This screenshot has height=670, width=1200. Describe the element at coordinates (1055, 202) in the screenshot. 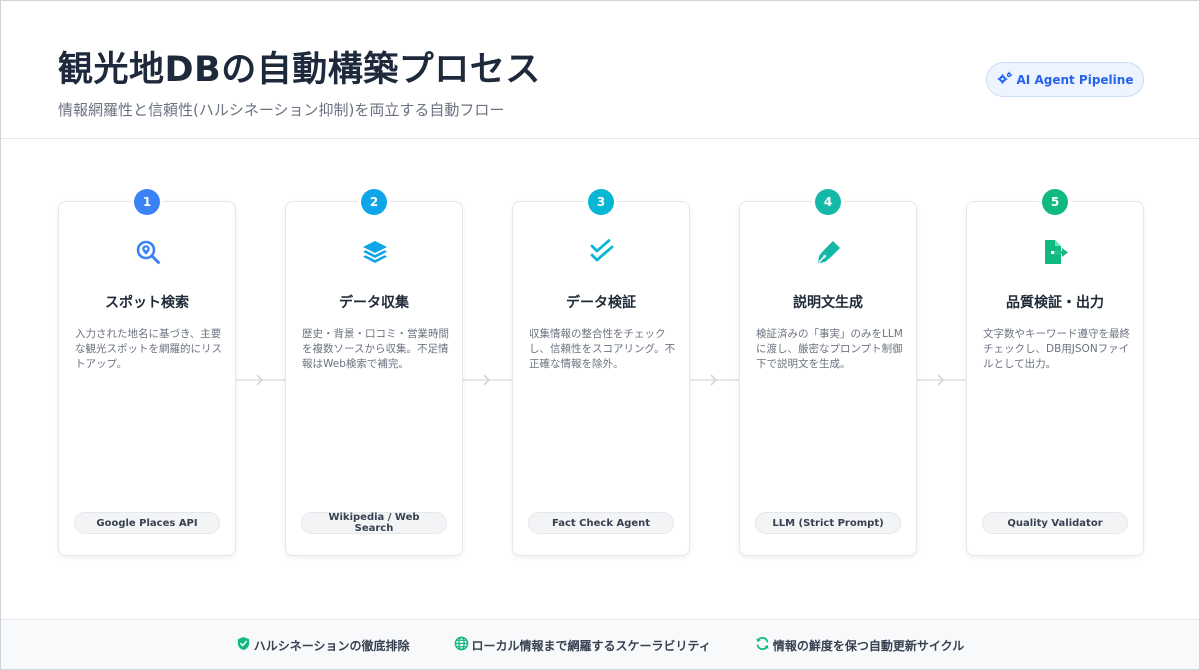

I see `step-number-badge: 5` at that location.